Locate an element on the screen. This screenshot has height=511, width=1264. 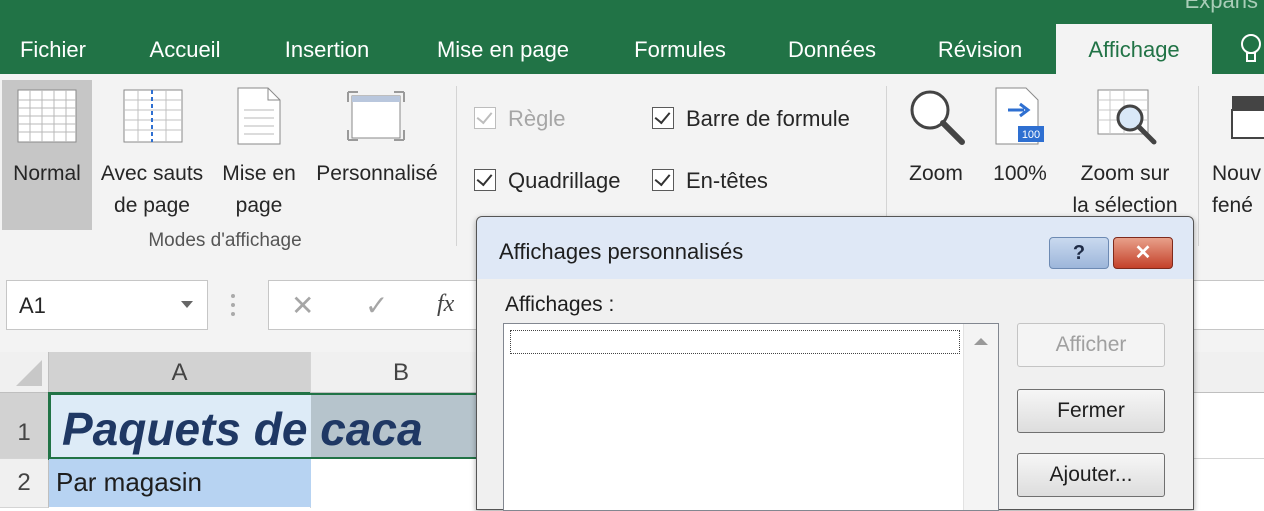
ruler-checkbox: Règle is located at coordinates (519, 119).